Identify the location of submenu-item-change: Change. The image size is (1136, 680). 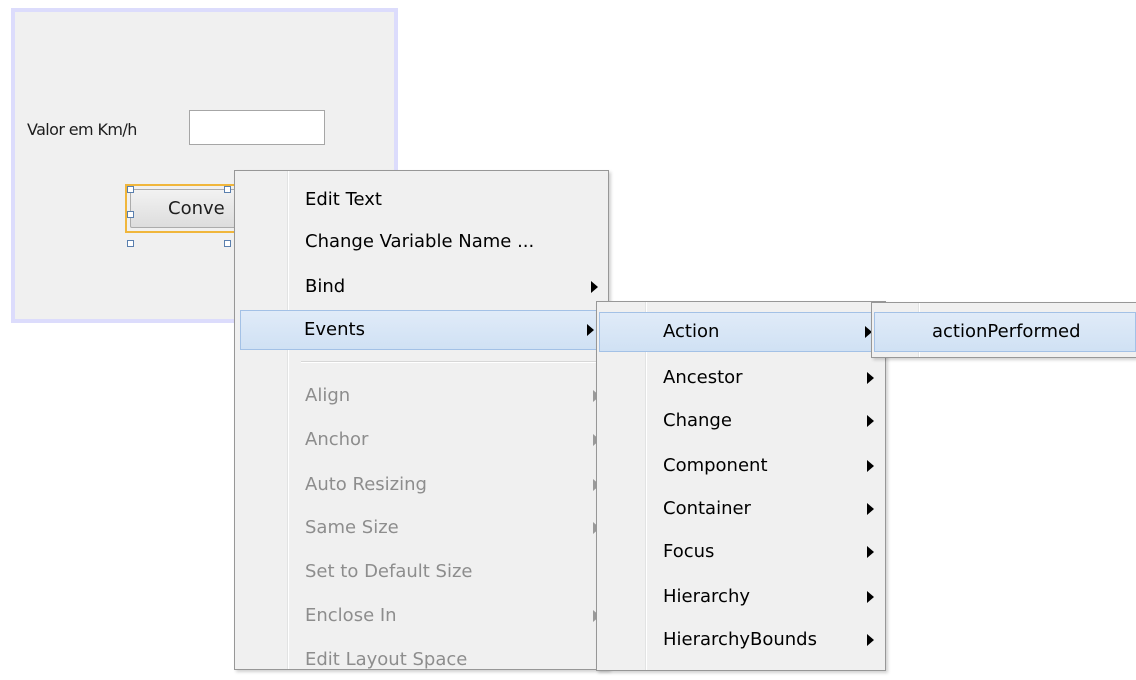
(741, 421).